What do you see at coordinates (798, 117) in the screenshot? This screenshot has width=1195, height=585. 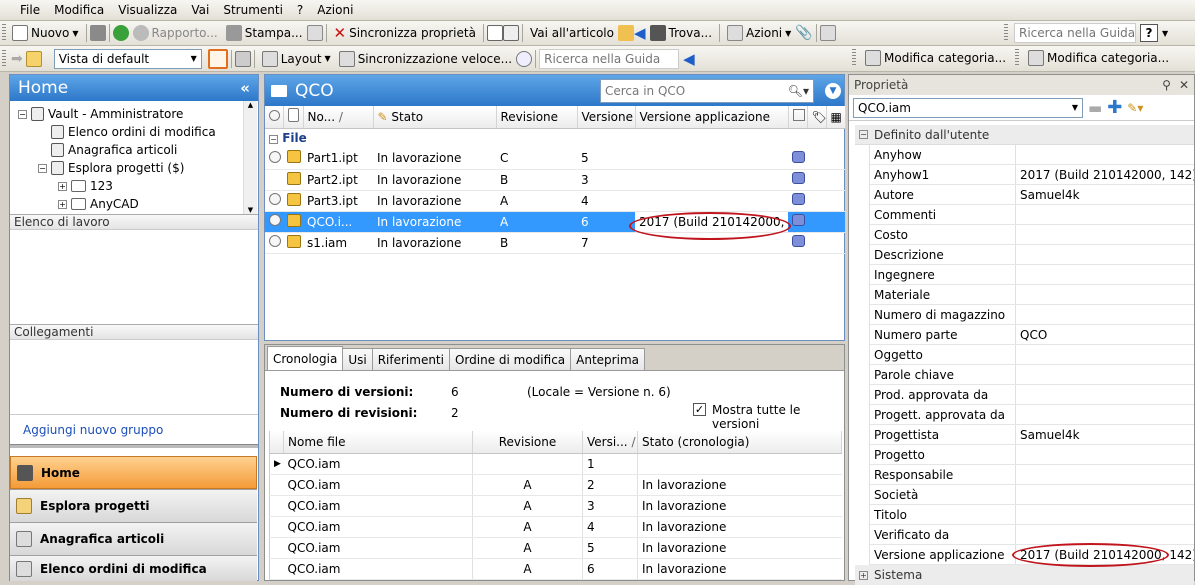 I see `checkbox-column-header` at bounding box center [798, 117].